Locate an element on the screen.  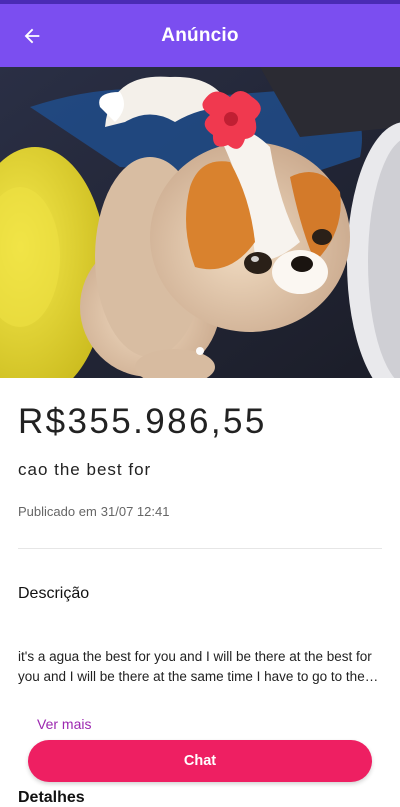
see-more-link: Ver mais is located at coordinates (64, 724).